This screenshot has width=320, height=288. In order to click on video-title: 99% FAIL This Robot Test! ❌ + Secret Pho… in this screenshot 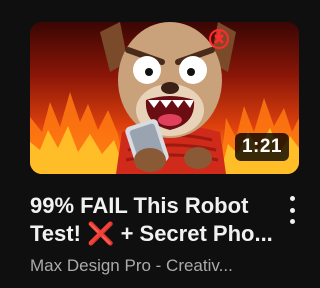, I will do `click(153, 220)`.